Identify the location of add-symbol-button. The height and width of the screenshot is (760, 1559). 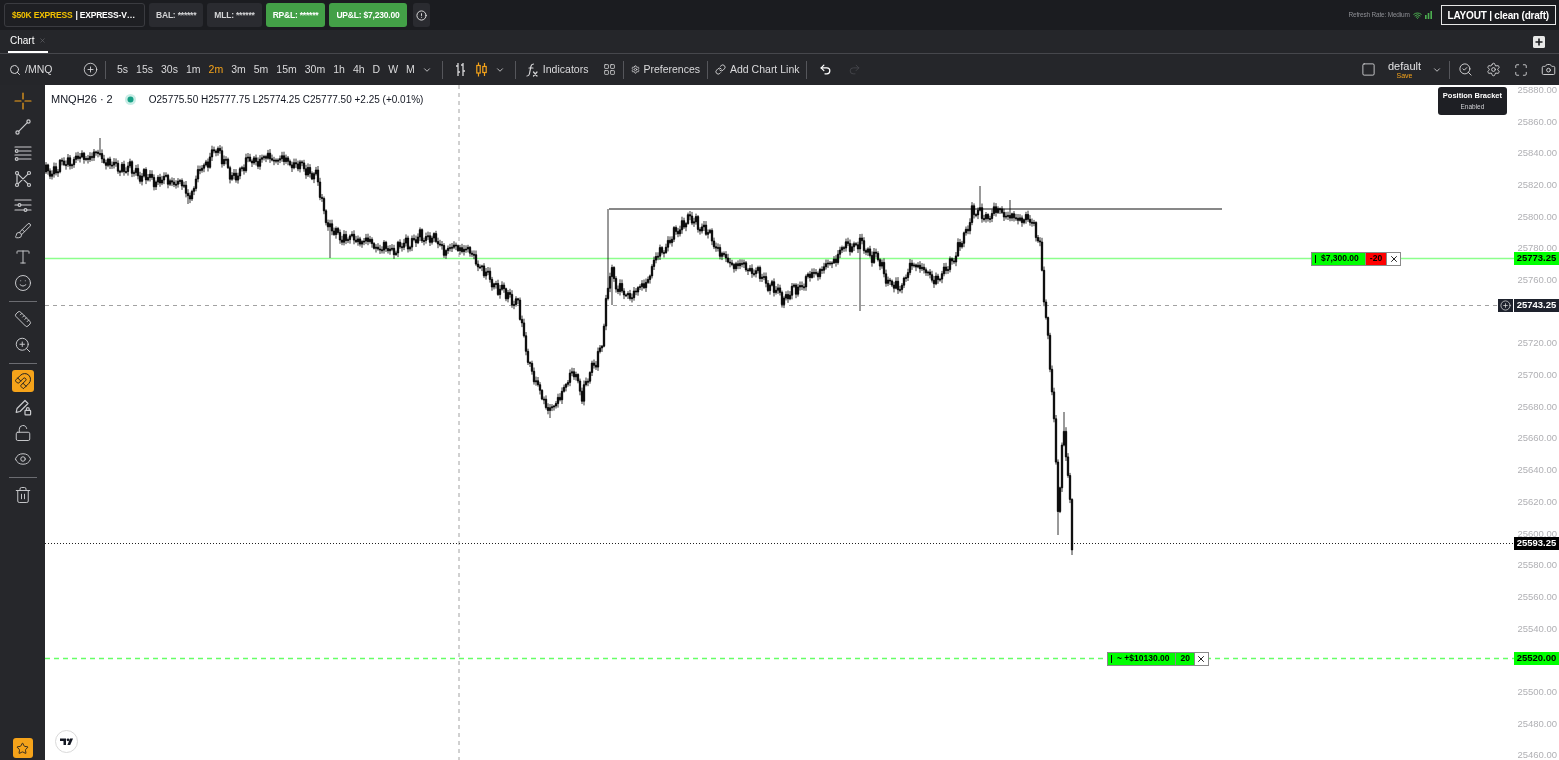
(90, 69).